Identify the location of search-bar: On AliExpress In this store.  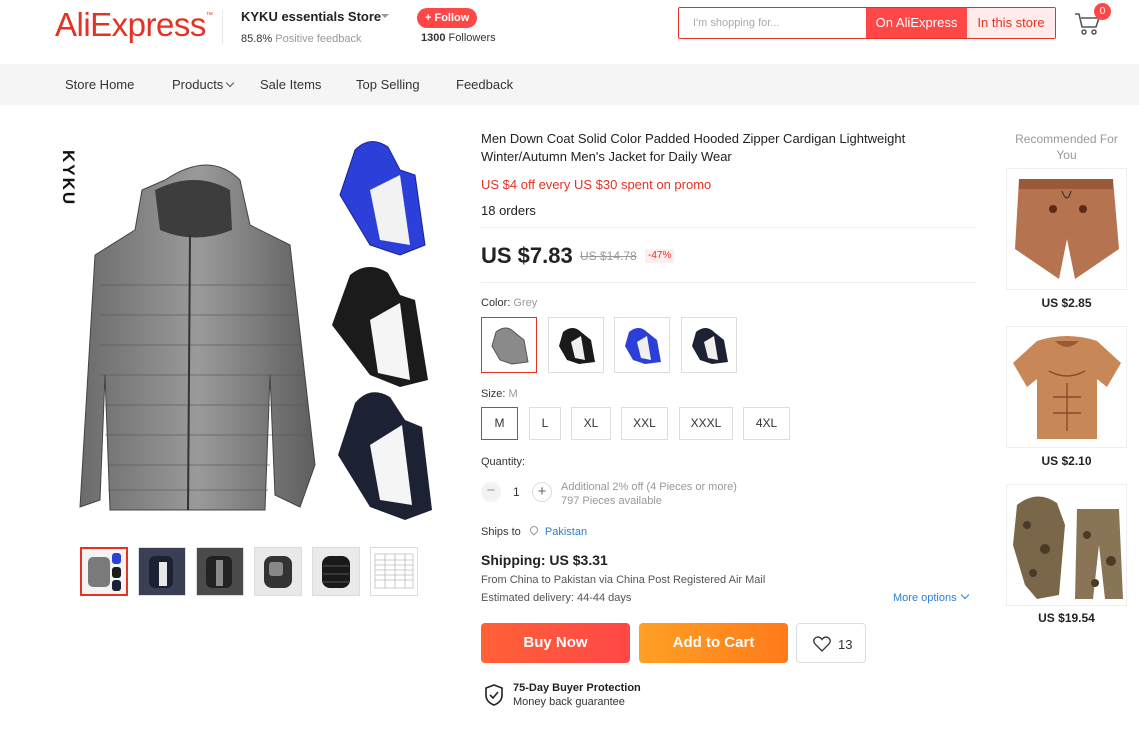
(867, 23).